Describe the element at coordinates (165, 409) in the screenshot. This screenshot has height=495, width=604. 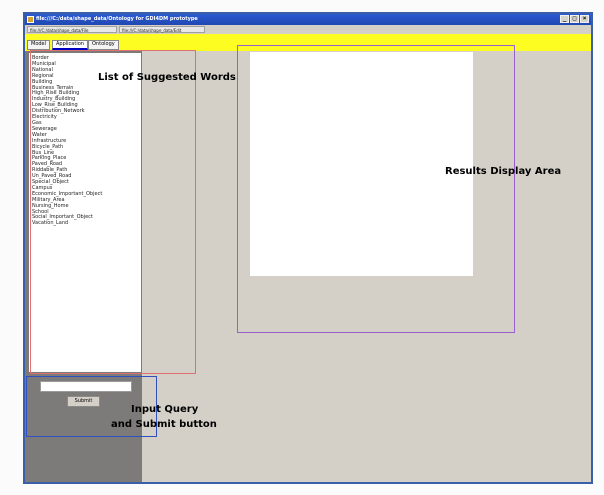
I see `annotation-input-query-line1: Input Query` at that location.